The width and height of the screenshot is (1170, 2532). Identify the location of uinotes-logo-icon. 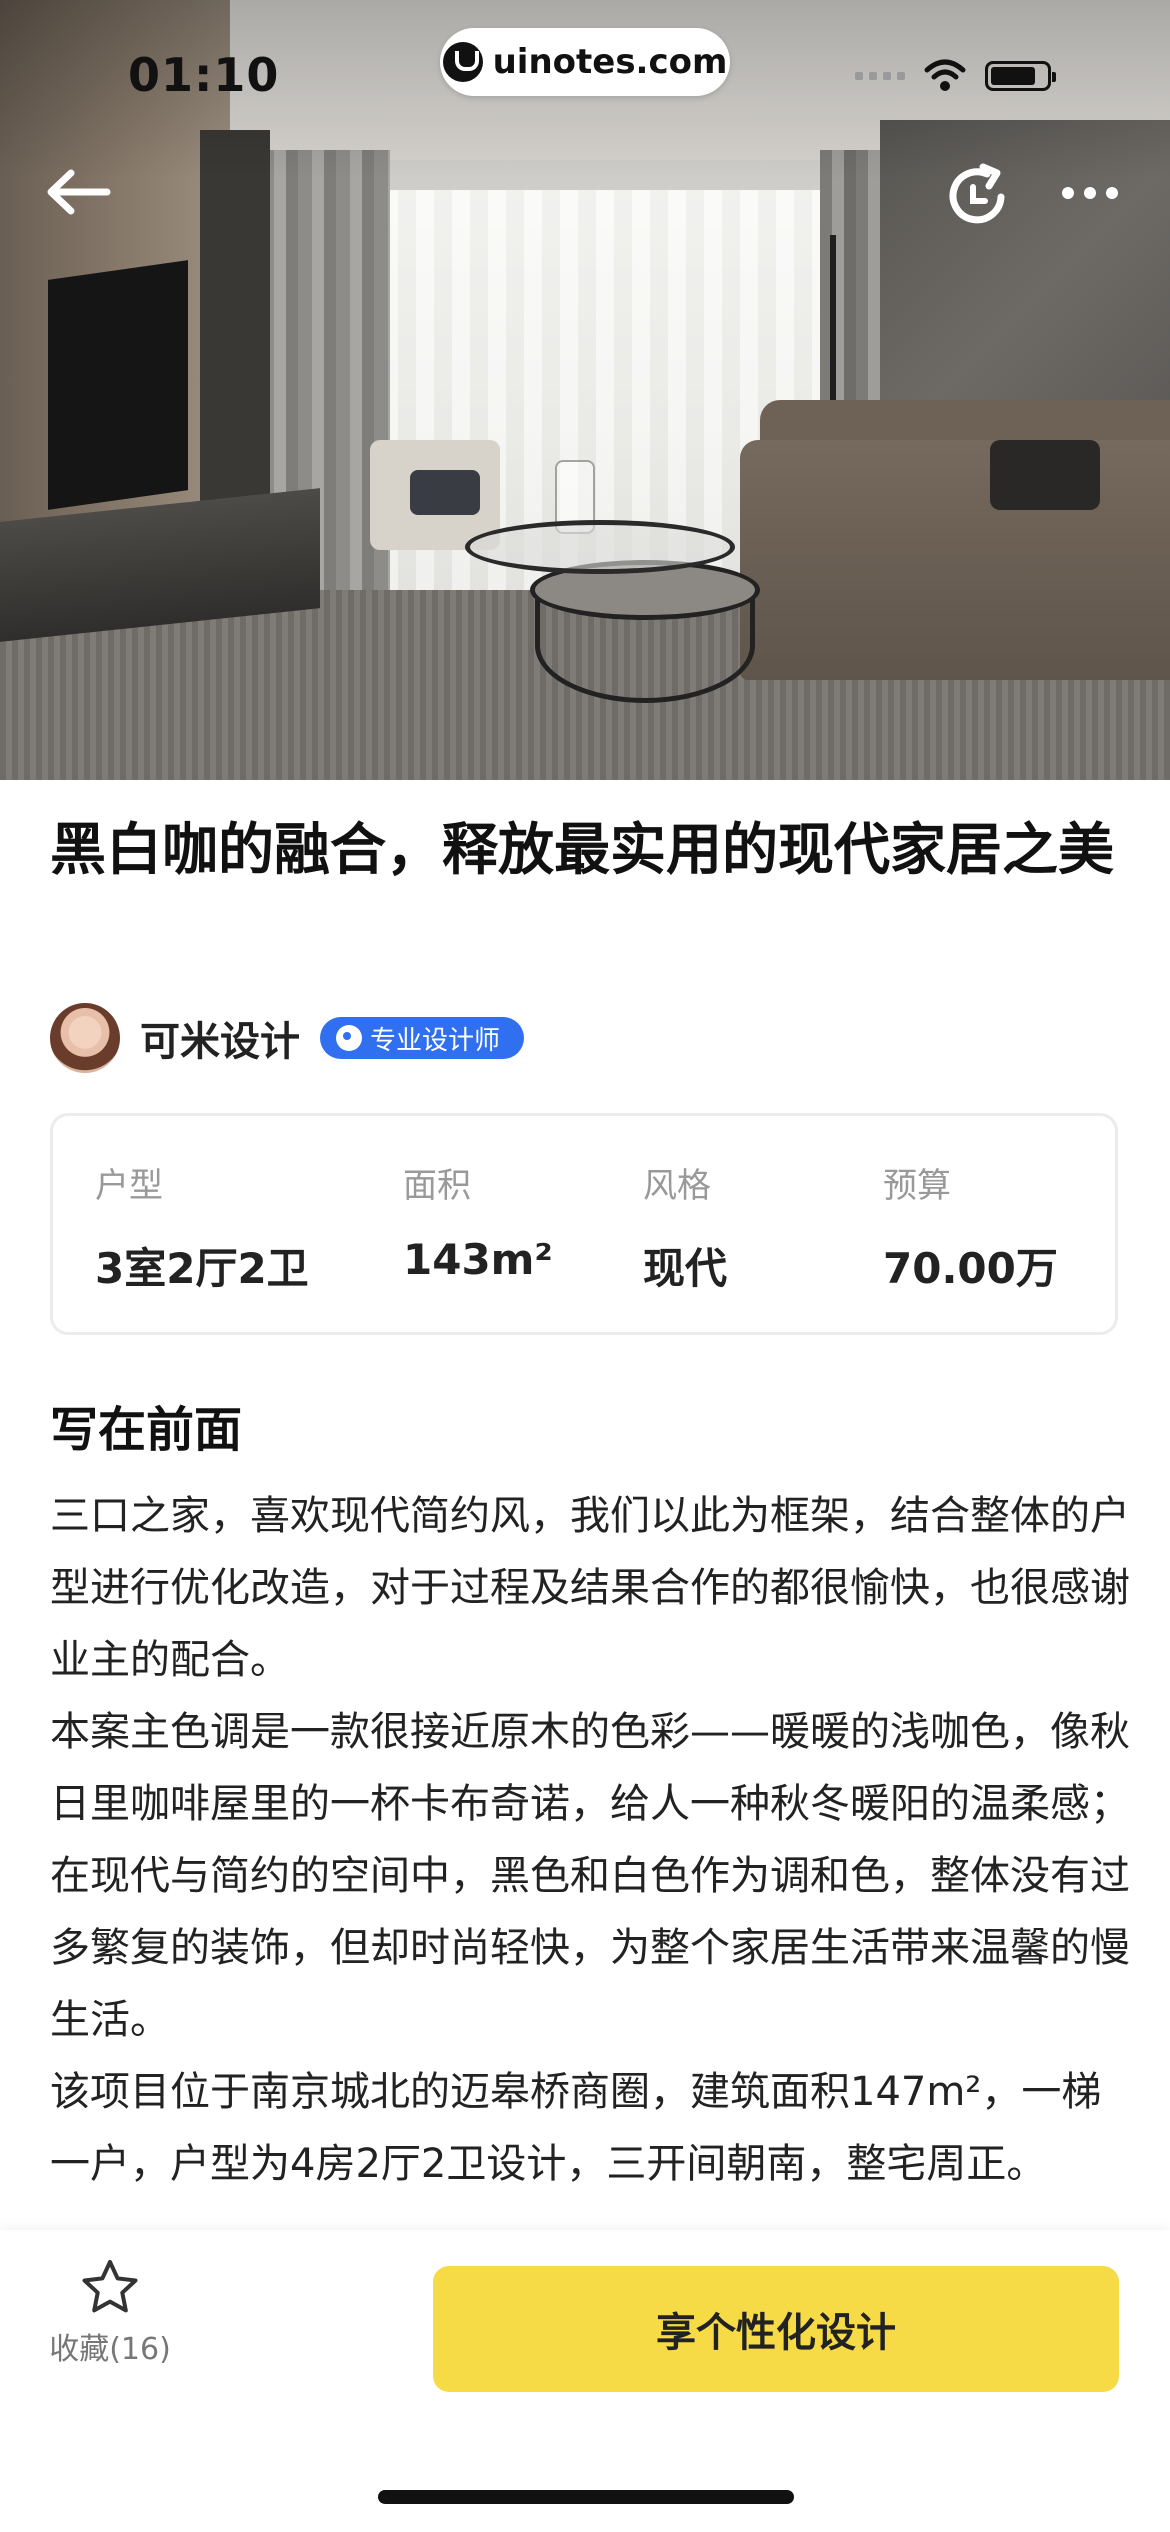
(462, 62).